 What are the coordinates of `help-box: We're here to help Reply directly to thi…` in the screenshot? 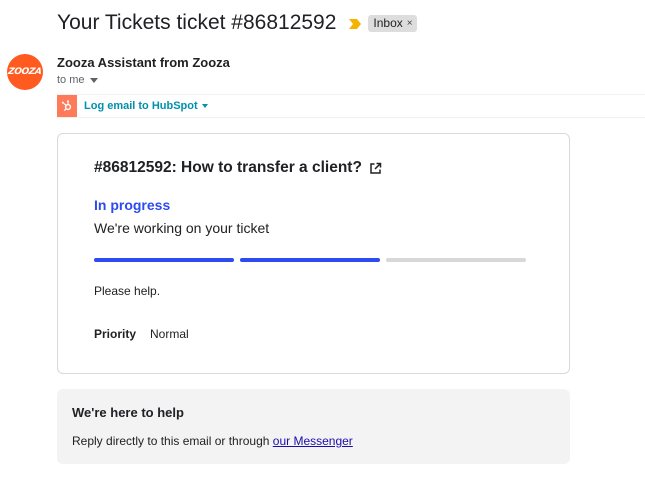 It's located at (313, 426).